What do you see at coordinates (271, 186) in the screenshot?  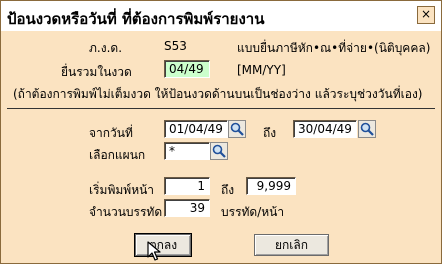 I see `end-page-input: 9,999` at bounding box center [271, 186].